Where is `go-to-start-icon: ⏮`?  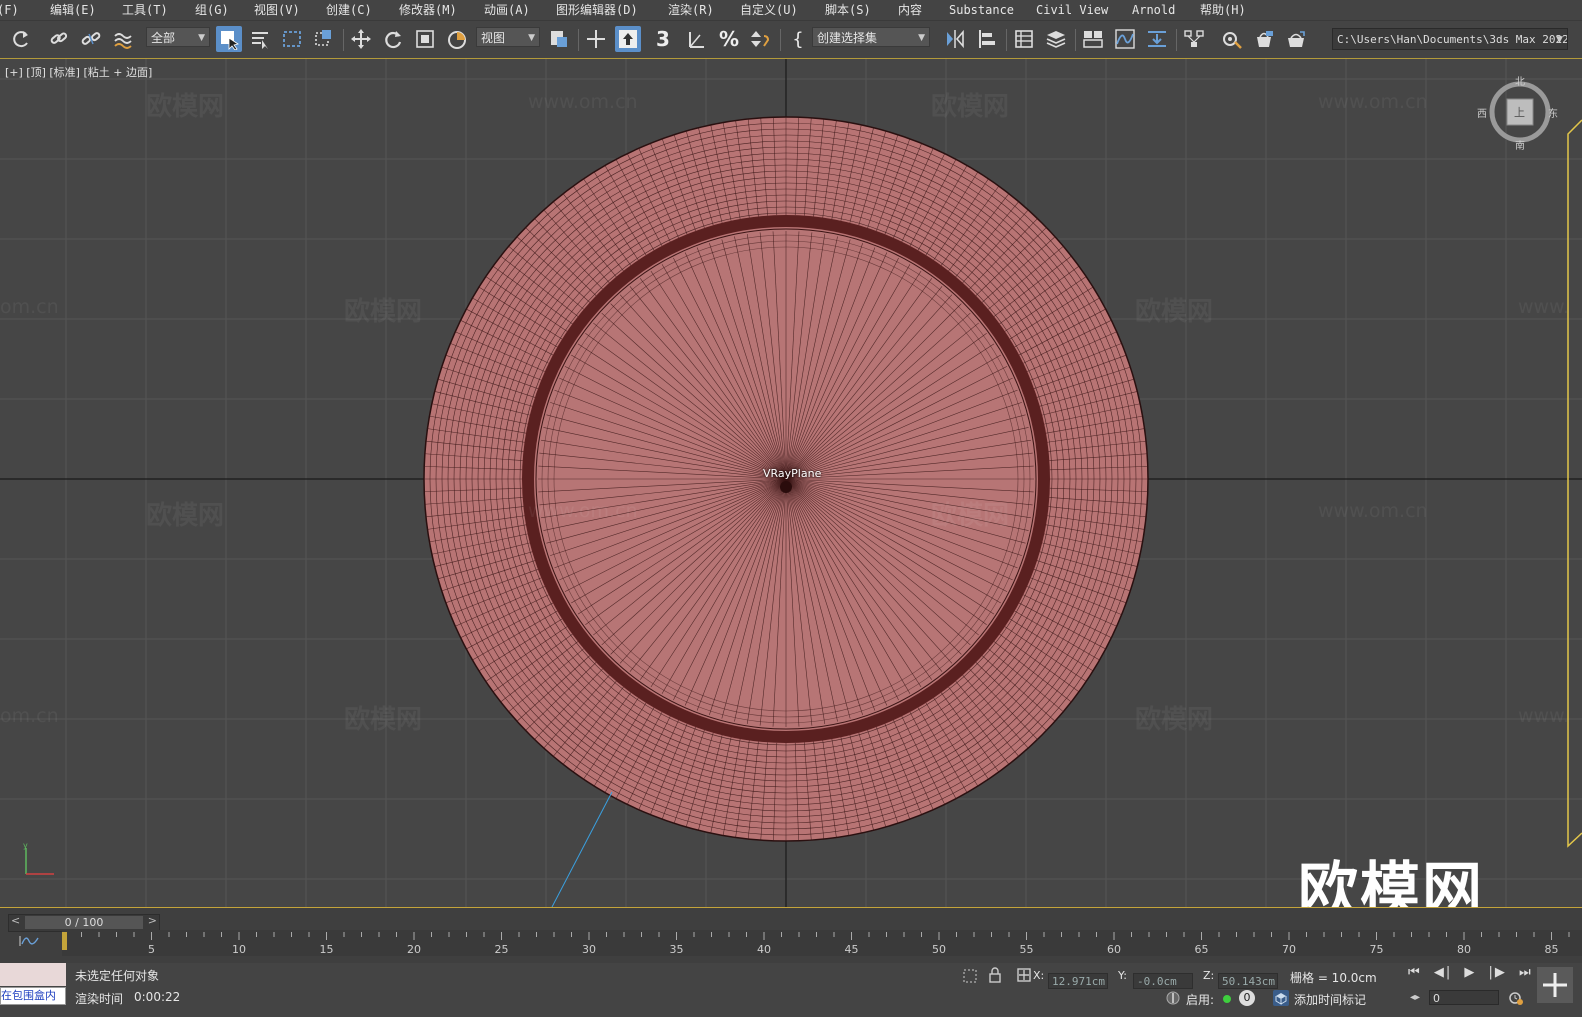
go-to-start-icon: ⏮ is located at coordinates (1415, 972).